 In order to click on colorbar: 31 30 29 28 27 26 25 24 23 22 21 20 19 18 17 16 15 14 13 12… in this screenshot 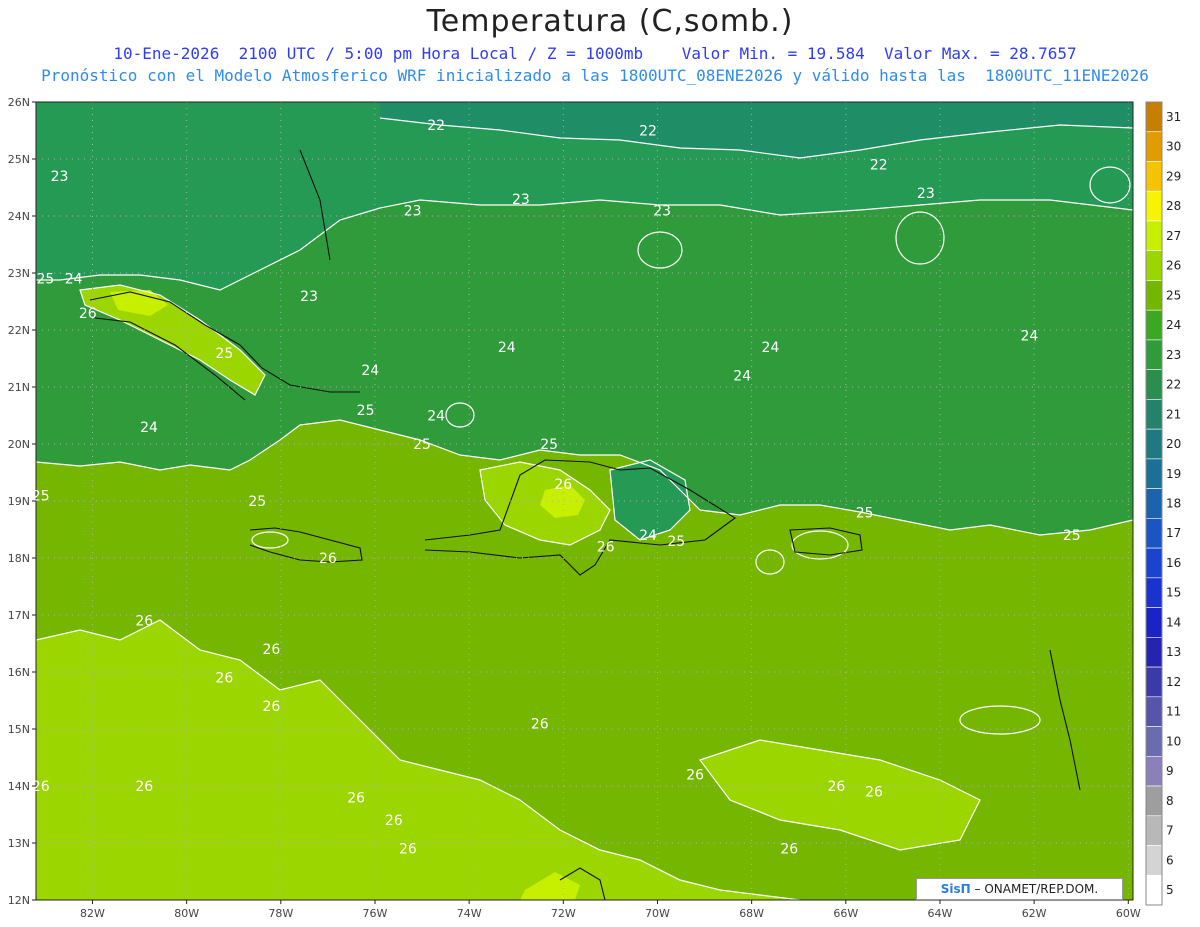, I will do `click(1163, 503)`.